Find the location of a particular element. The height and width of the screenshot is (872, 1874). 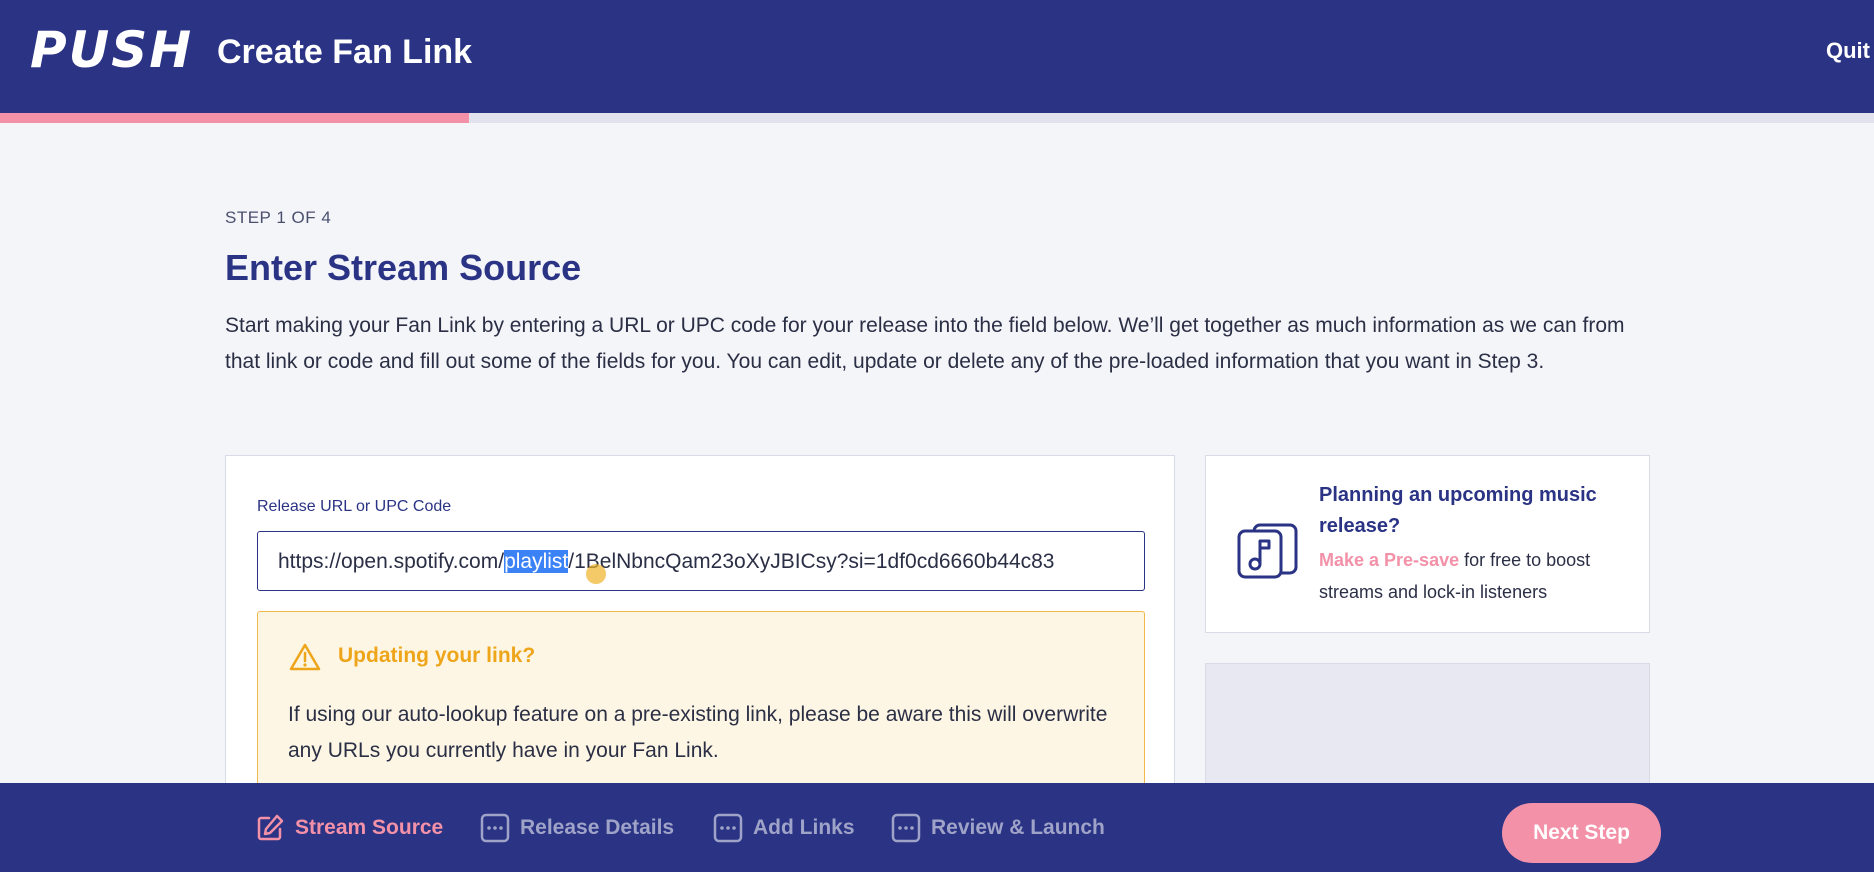

url-text-selected: playlist is located at coordinates (536, 561).